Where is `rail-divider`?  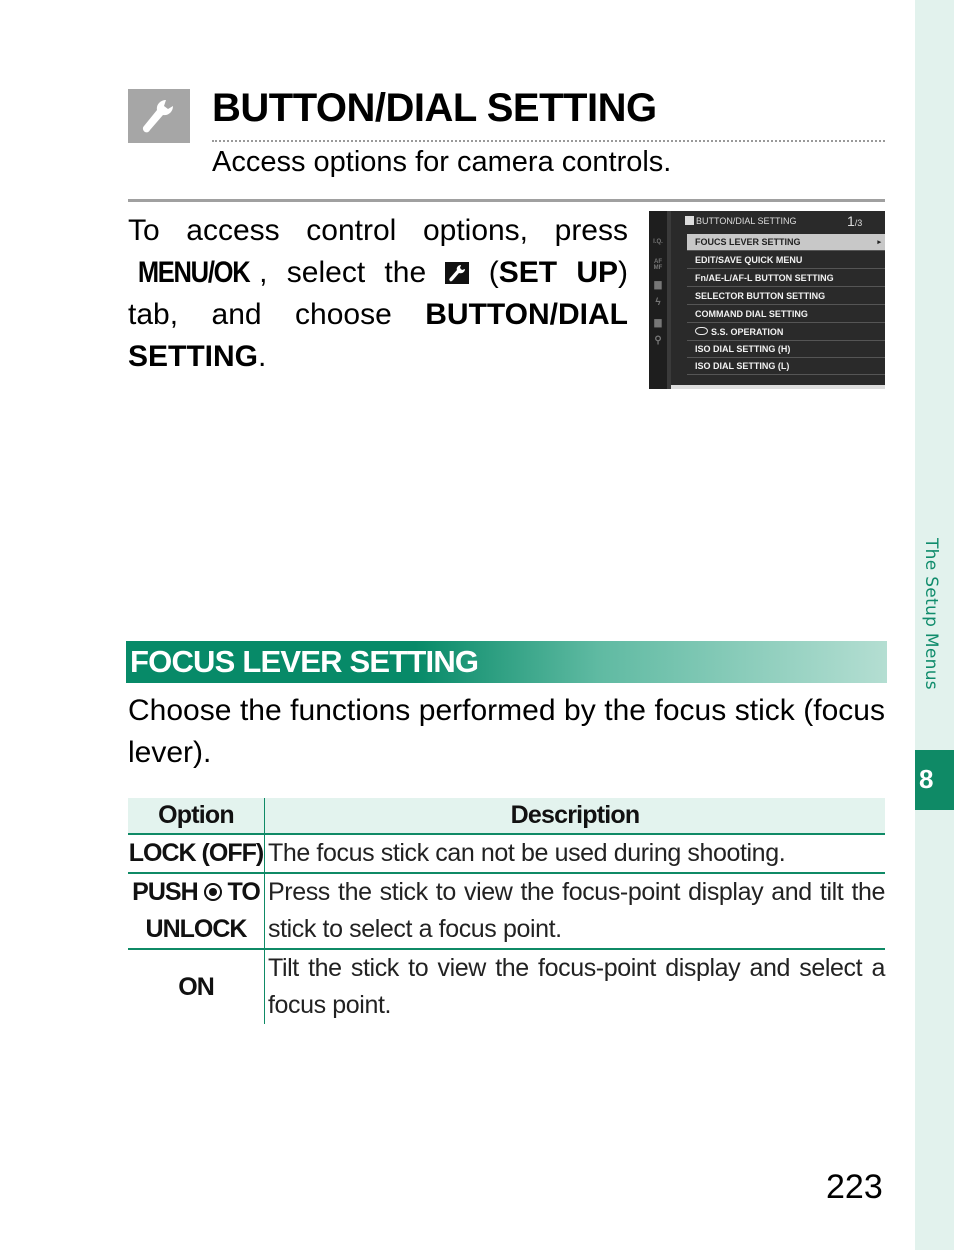 rail-divider is located at coordinates (669, 300).